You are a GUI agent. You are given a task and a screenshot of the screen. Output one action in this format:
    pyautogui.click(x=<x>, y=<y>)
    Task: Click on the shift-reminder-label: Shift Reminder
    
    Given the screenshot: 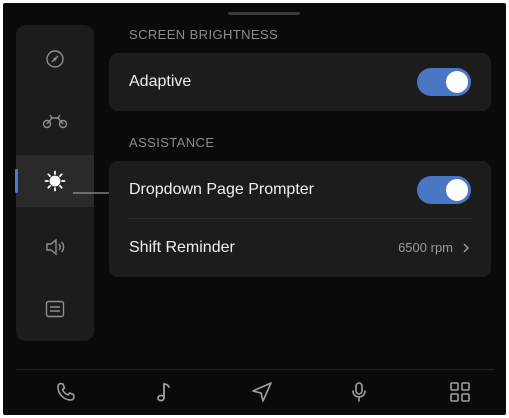 What is the action you would take?
    pyautogui.click(x=182, y=247)
    